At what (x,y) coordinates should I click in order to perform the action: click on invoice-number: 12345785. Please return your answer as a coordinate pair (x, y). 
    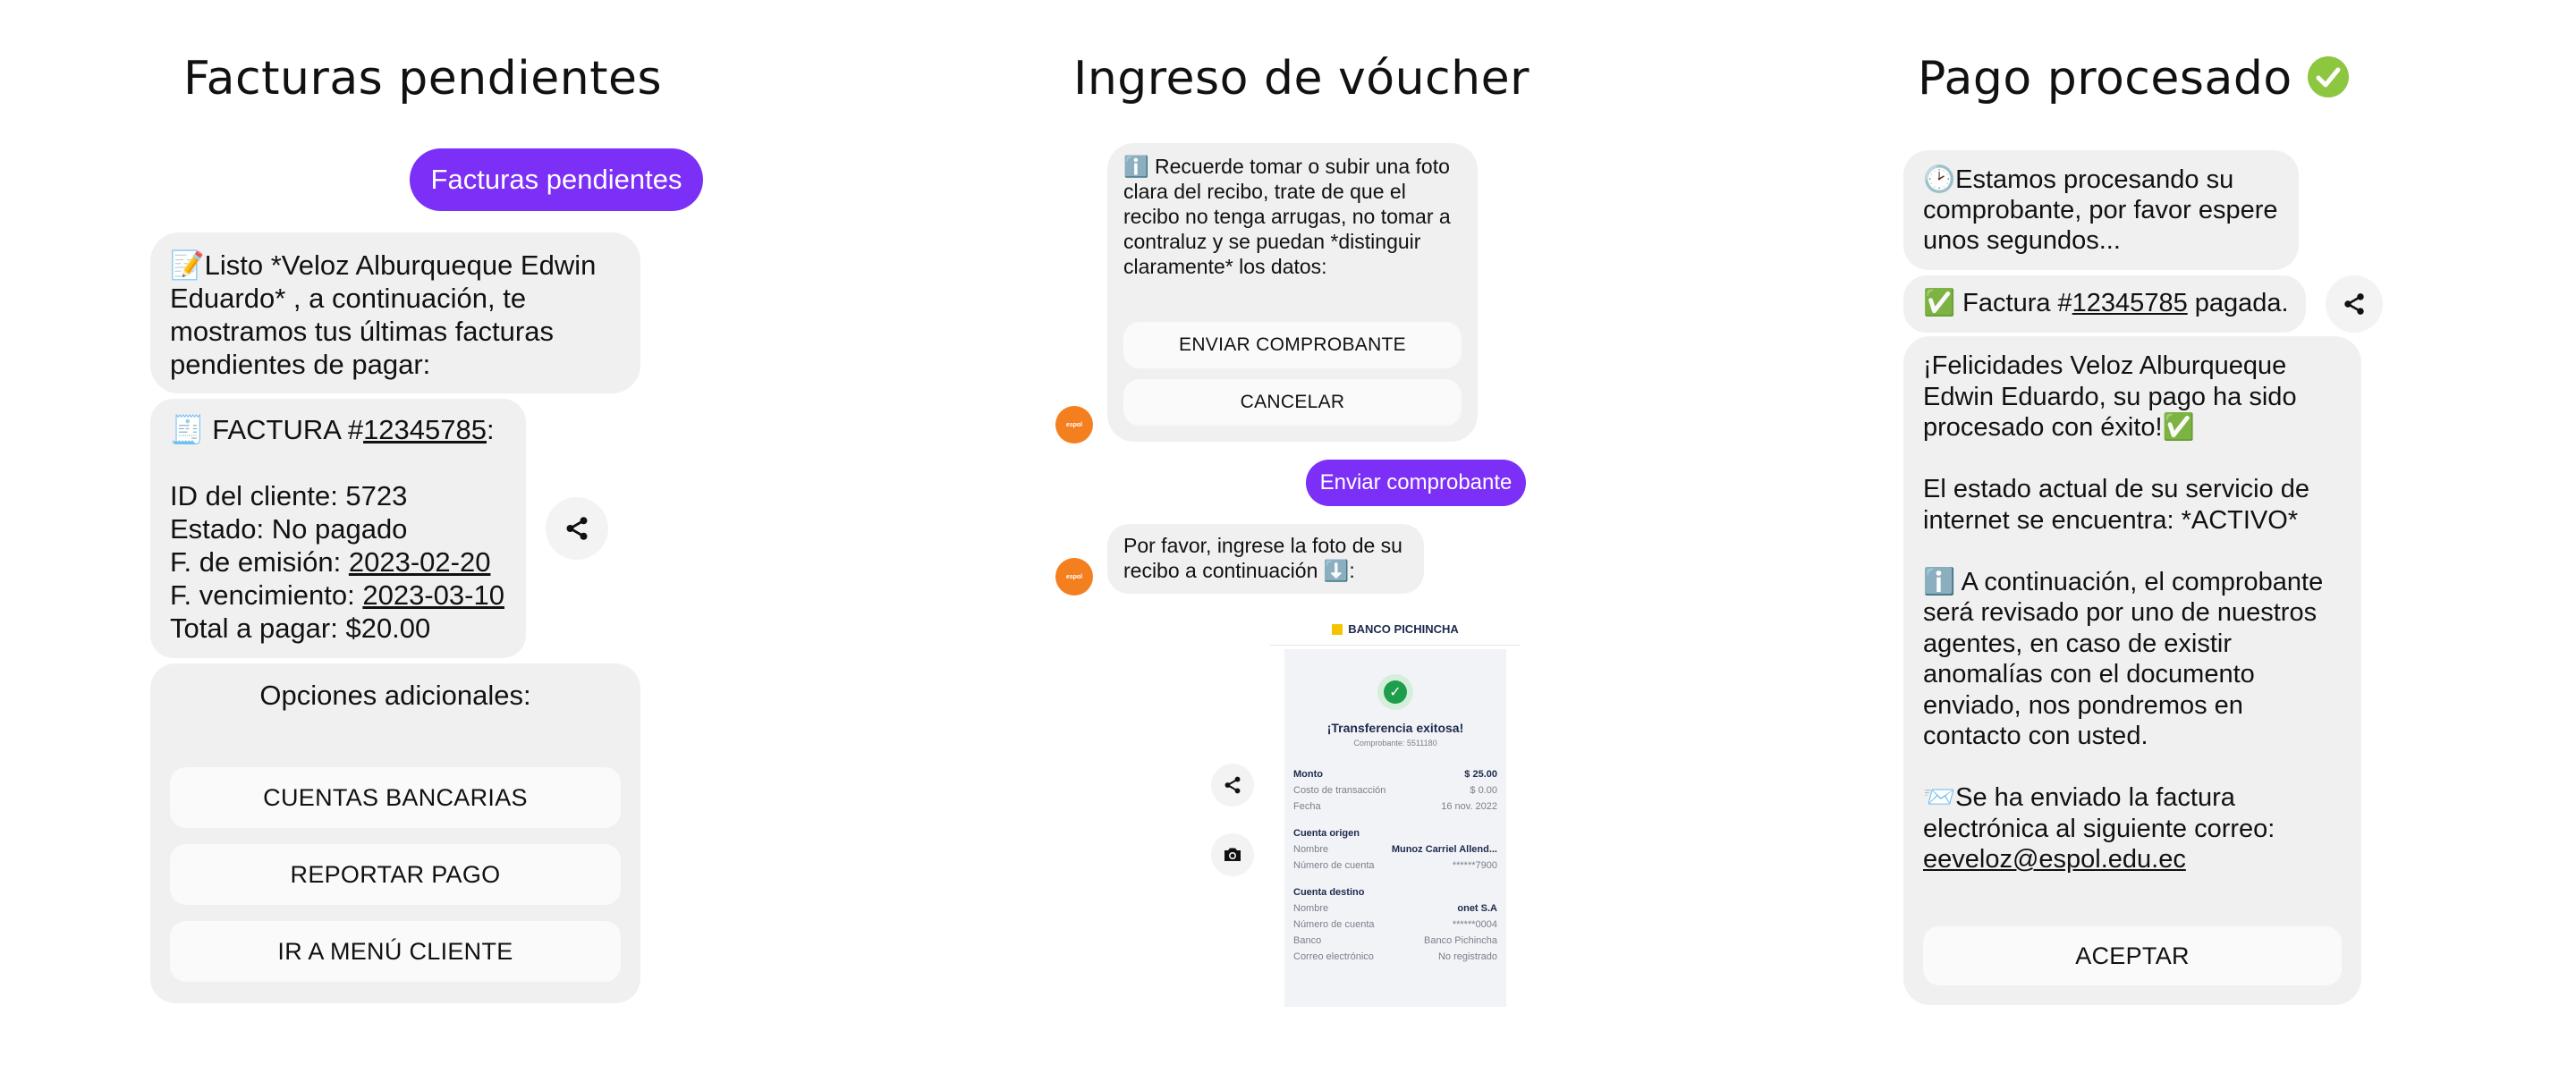
    Looking at the image, I should click on (425, 429).